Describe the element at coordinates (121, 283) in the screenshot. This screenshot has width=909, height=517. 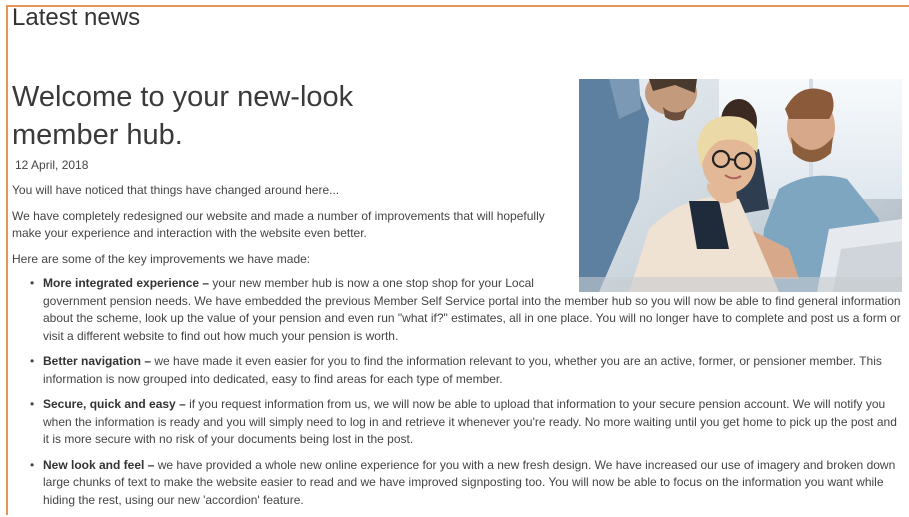
I see `improvement-title: More integrated experience` at that location.